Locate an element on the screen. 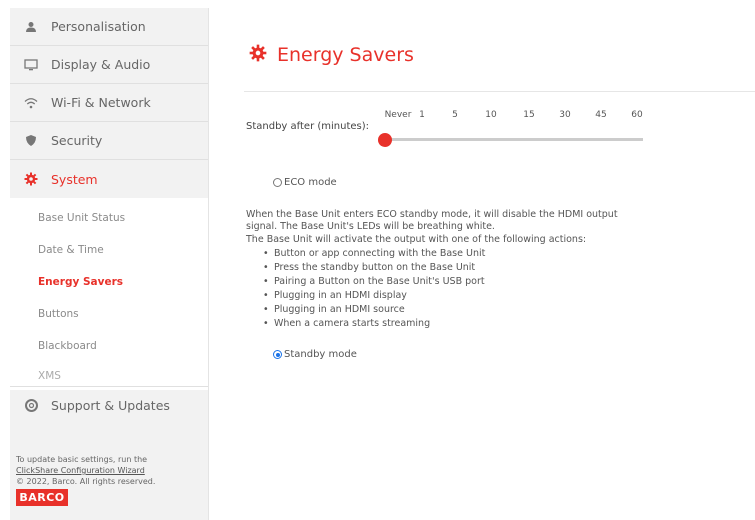 This screenshot has height=520, width=755. copyright-text: © 2022, Barco. All rights reserved. is located at coordinates (86, 481).